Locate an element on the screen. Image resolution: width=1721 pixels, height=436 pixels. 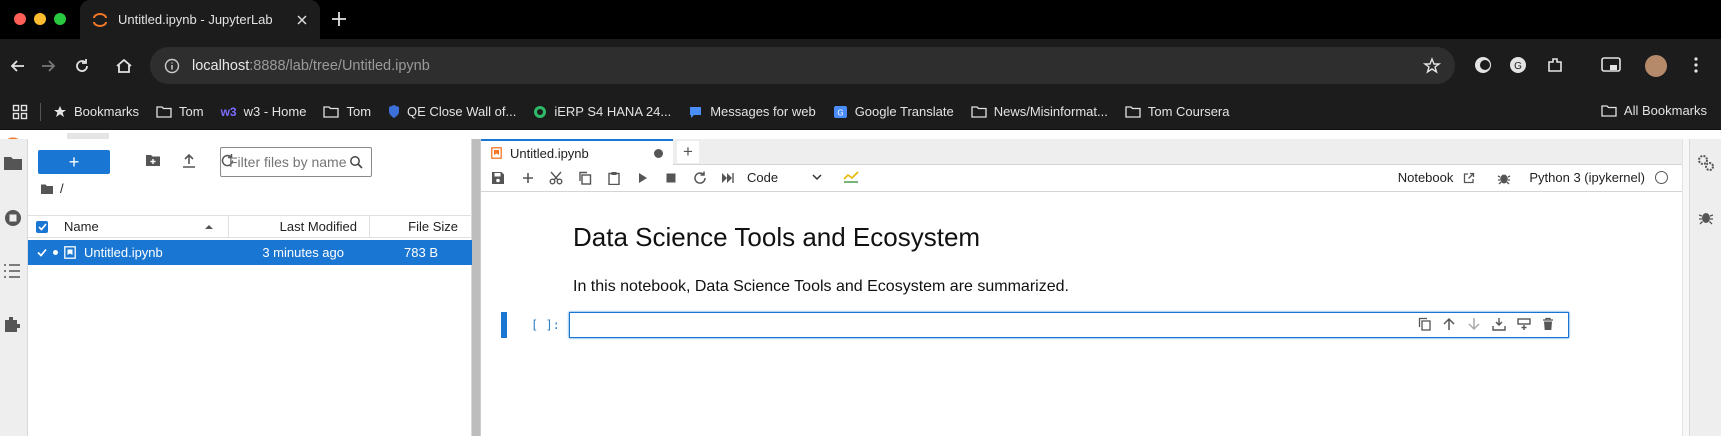
new-launcher-tab-button: + is located at coordinates (688, 152).